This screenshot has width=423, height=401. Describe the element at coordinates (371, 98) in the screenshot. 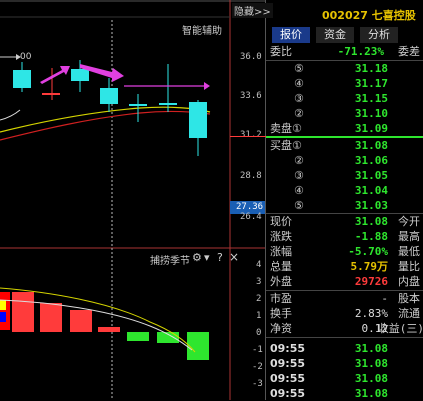

I see `ask-price: 31.15` at that location.